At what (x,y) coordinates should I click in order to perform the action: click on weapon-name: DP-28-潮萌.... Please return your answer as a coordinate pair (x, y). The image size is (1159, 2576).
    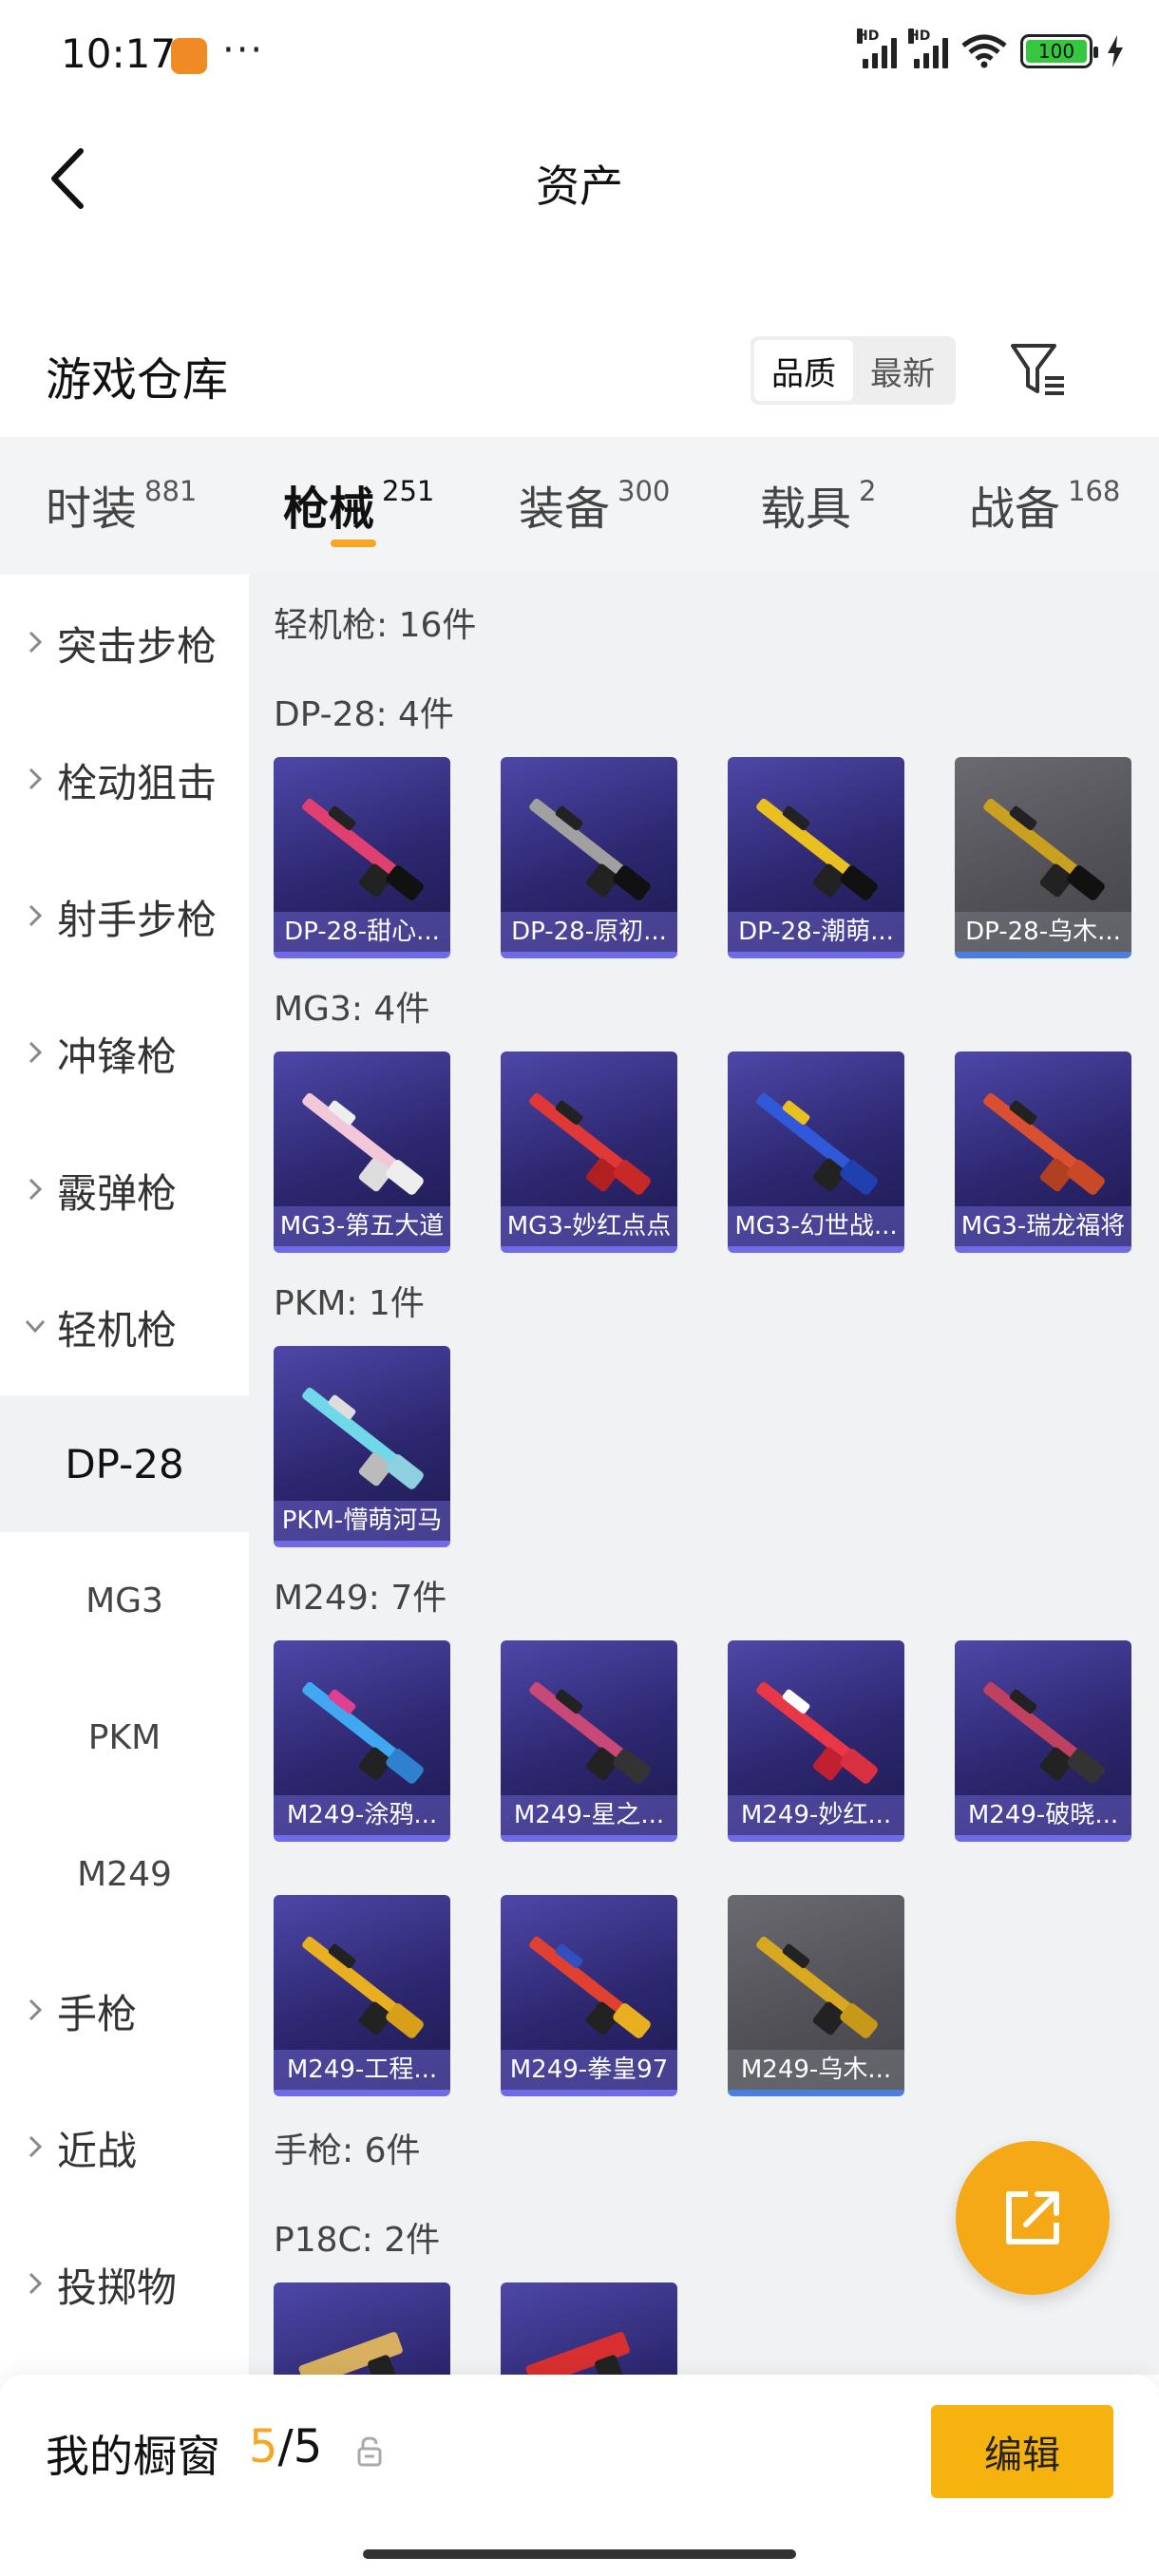
    Looking at the image, I should click on (816, 932).